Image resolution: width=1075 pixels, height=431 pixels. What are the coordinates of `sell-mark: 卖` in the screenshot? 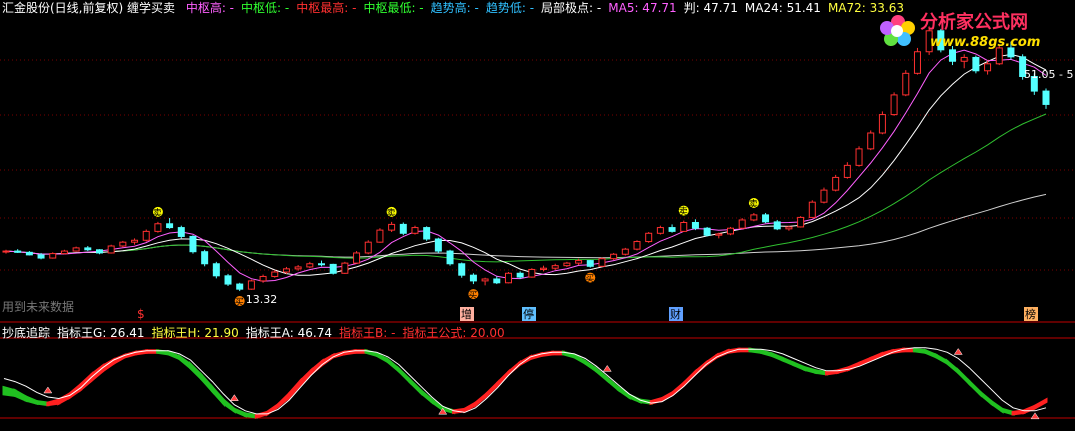 It's located at (753, 204).